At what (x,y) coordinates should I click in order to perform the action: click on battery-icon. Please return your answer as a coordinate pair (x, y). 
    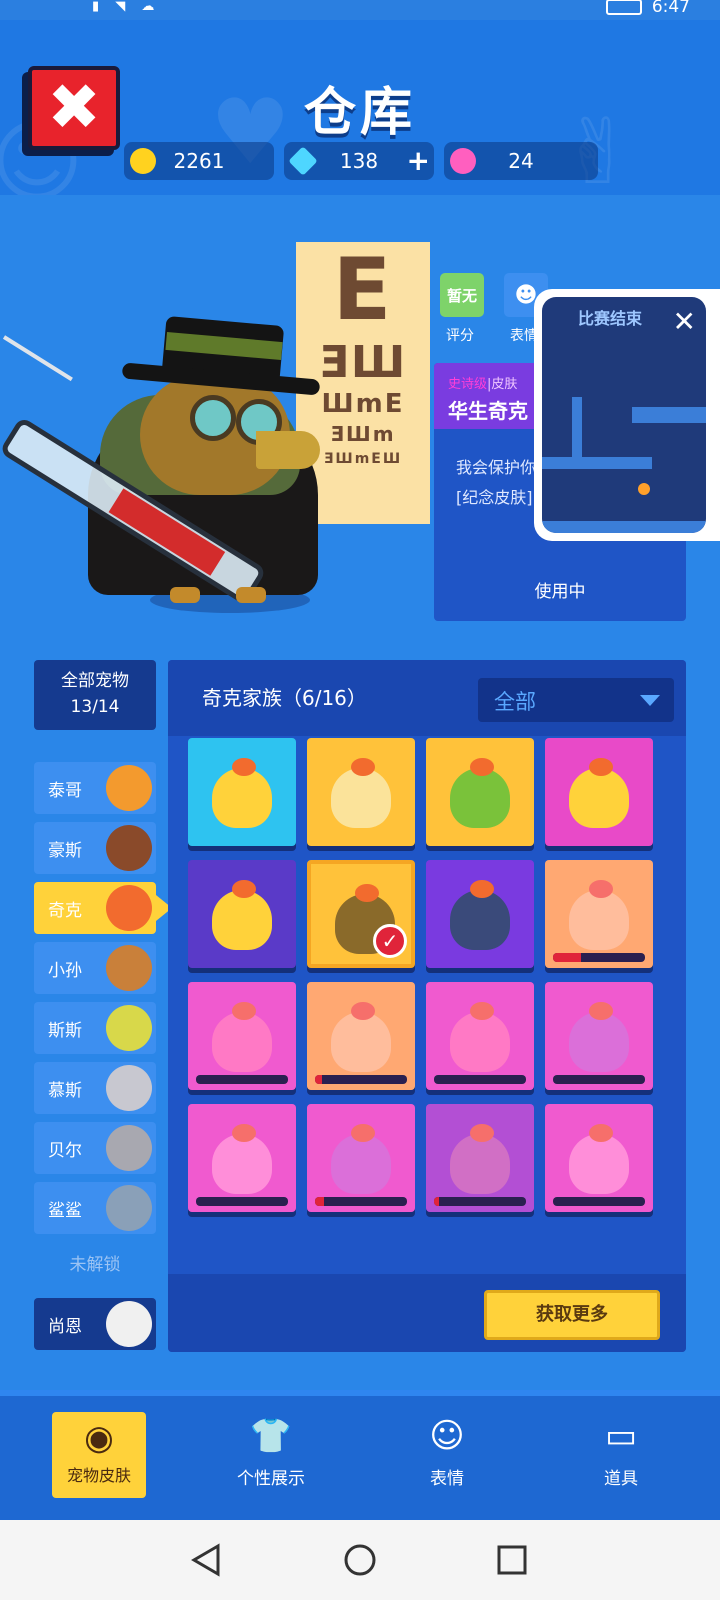
    Looking at the image, I should click on (623, 7).